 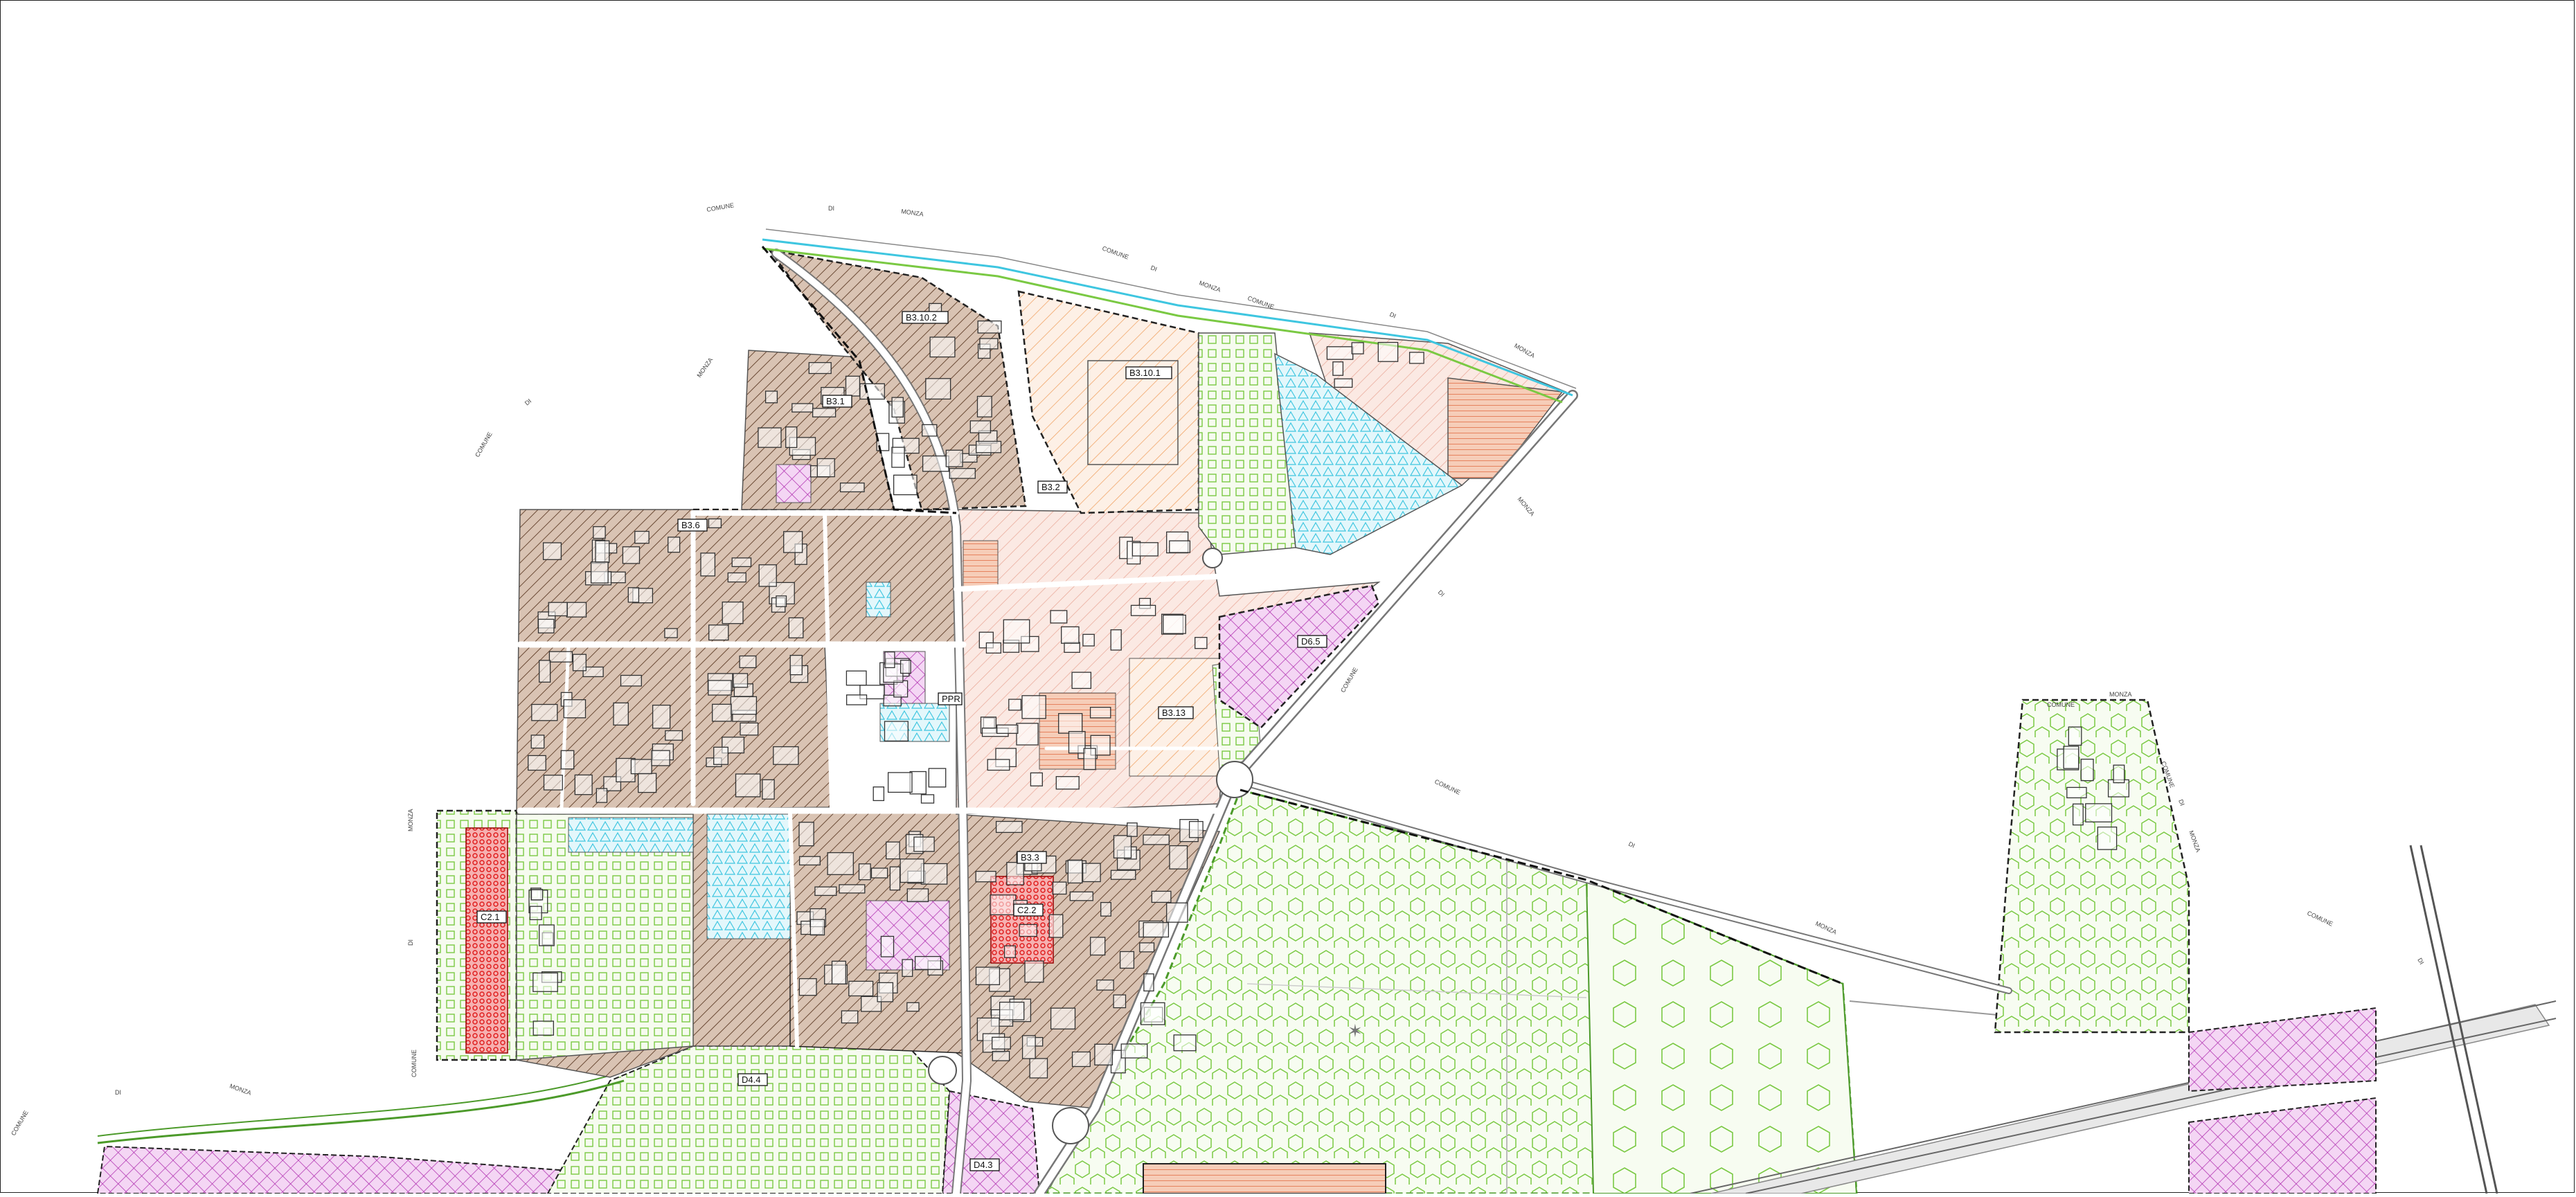 I want to click on svg-text: B3.10.2, so click(x=922, y=317).